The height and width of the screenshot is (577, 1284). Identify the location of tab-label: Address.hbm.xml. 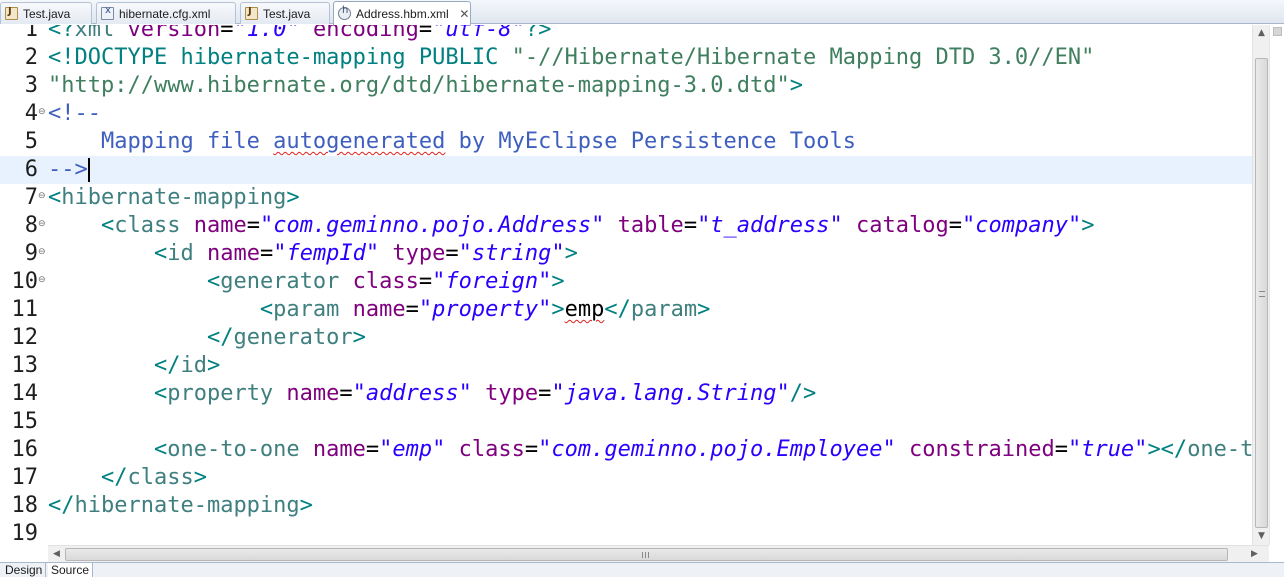
(402, 13).